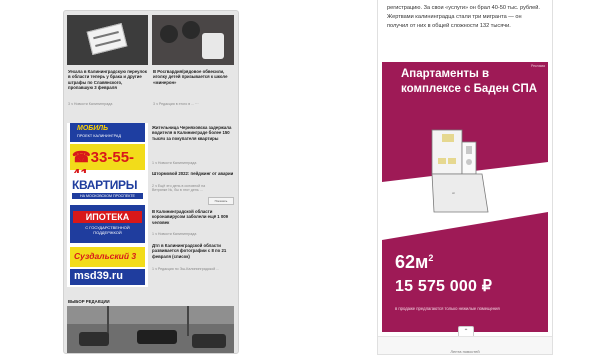  What do you see at coordinates (188, 321) in the screenshot?
I see `pole` at bounding box center [188, 321].